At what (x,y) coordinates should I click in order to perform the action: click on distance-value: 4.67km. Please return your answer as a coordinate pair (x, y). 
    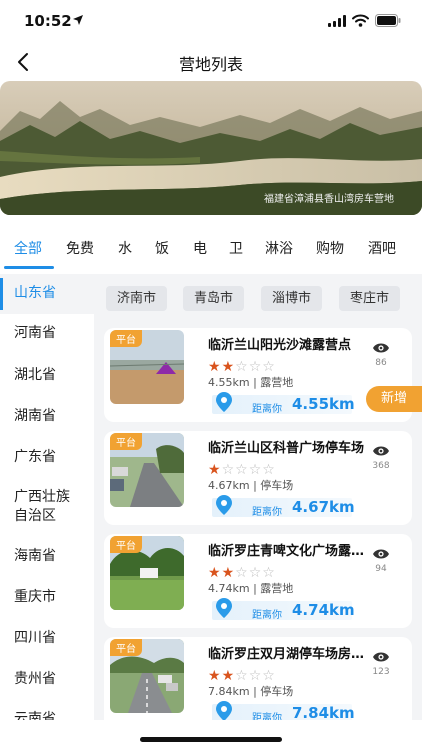
    Looking at the image, I should click on (323, 507).